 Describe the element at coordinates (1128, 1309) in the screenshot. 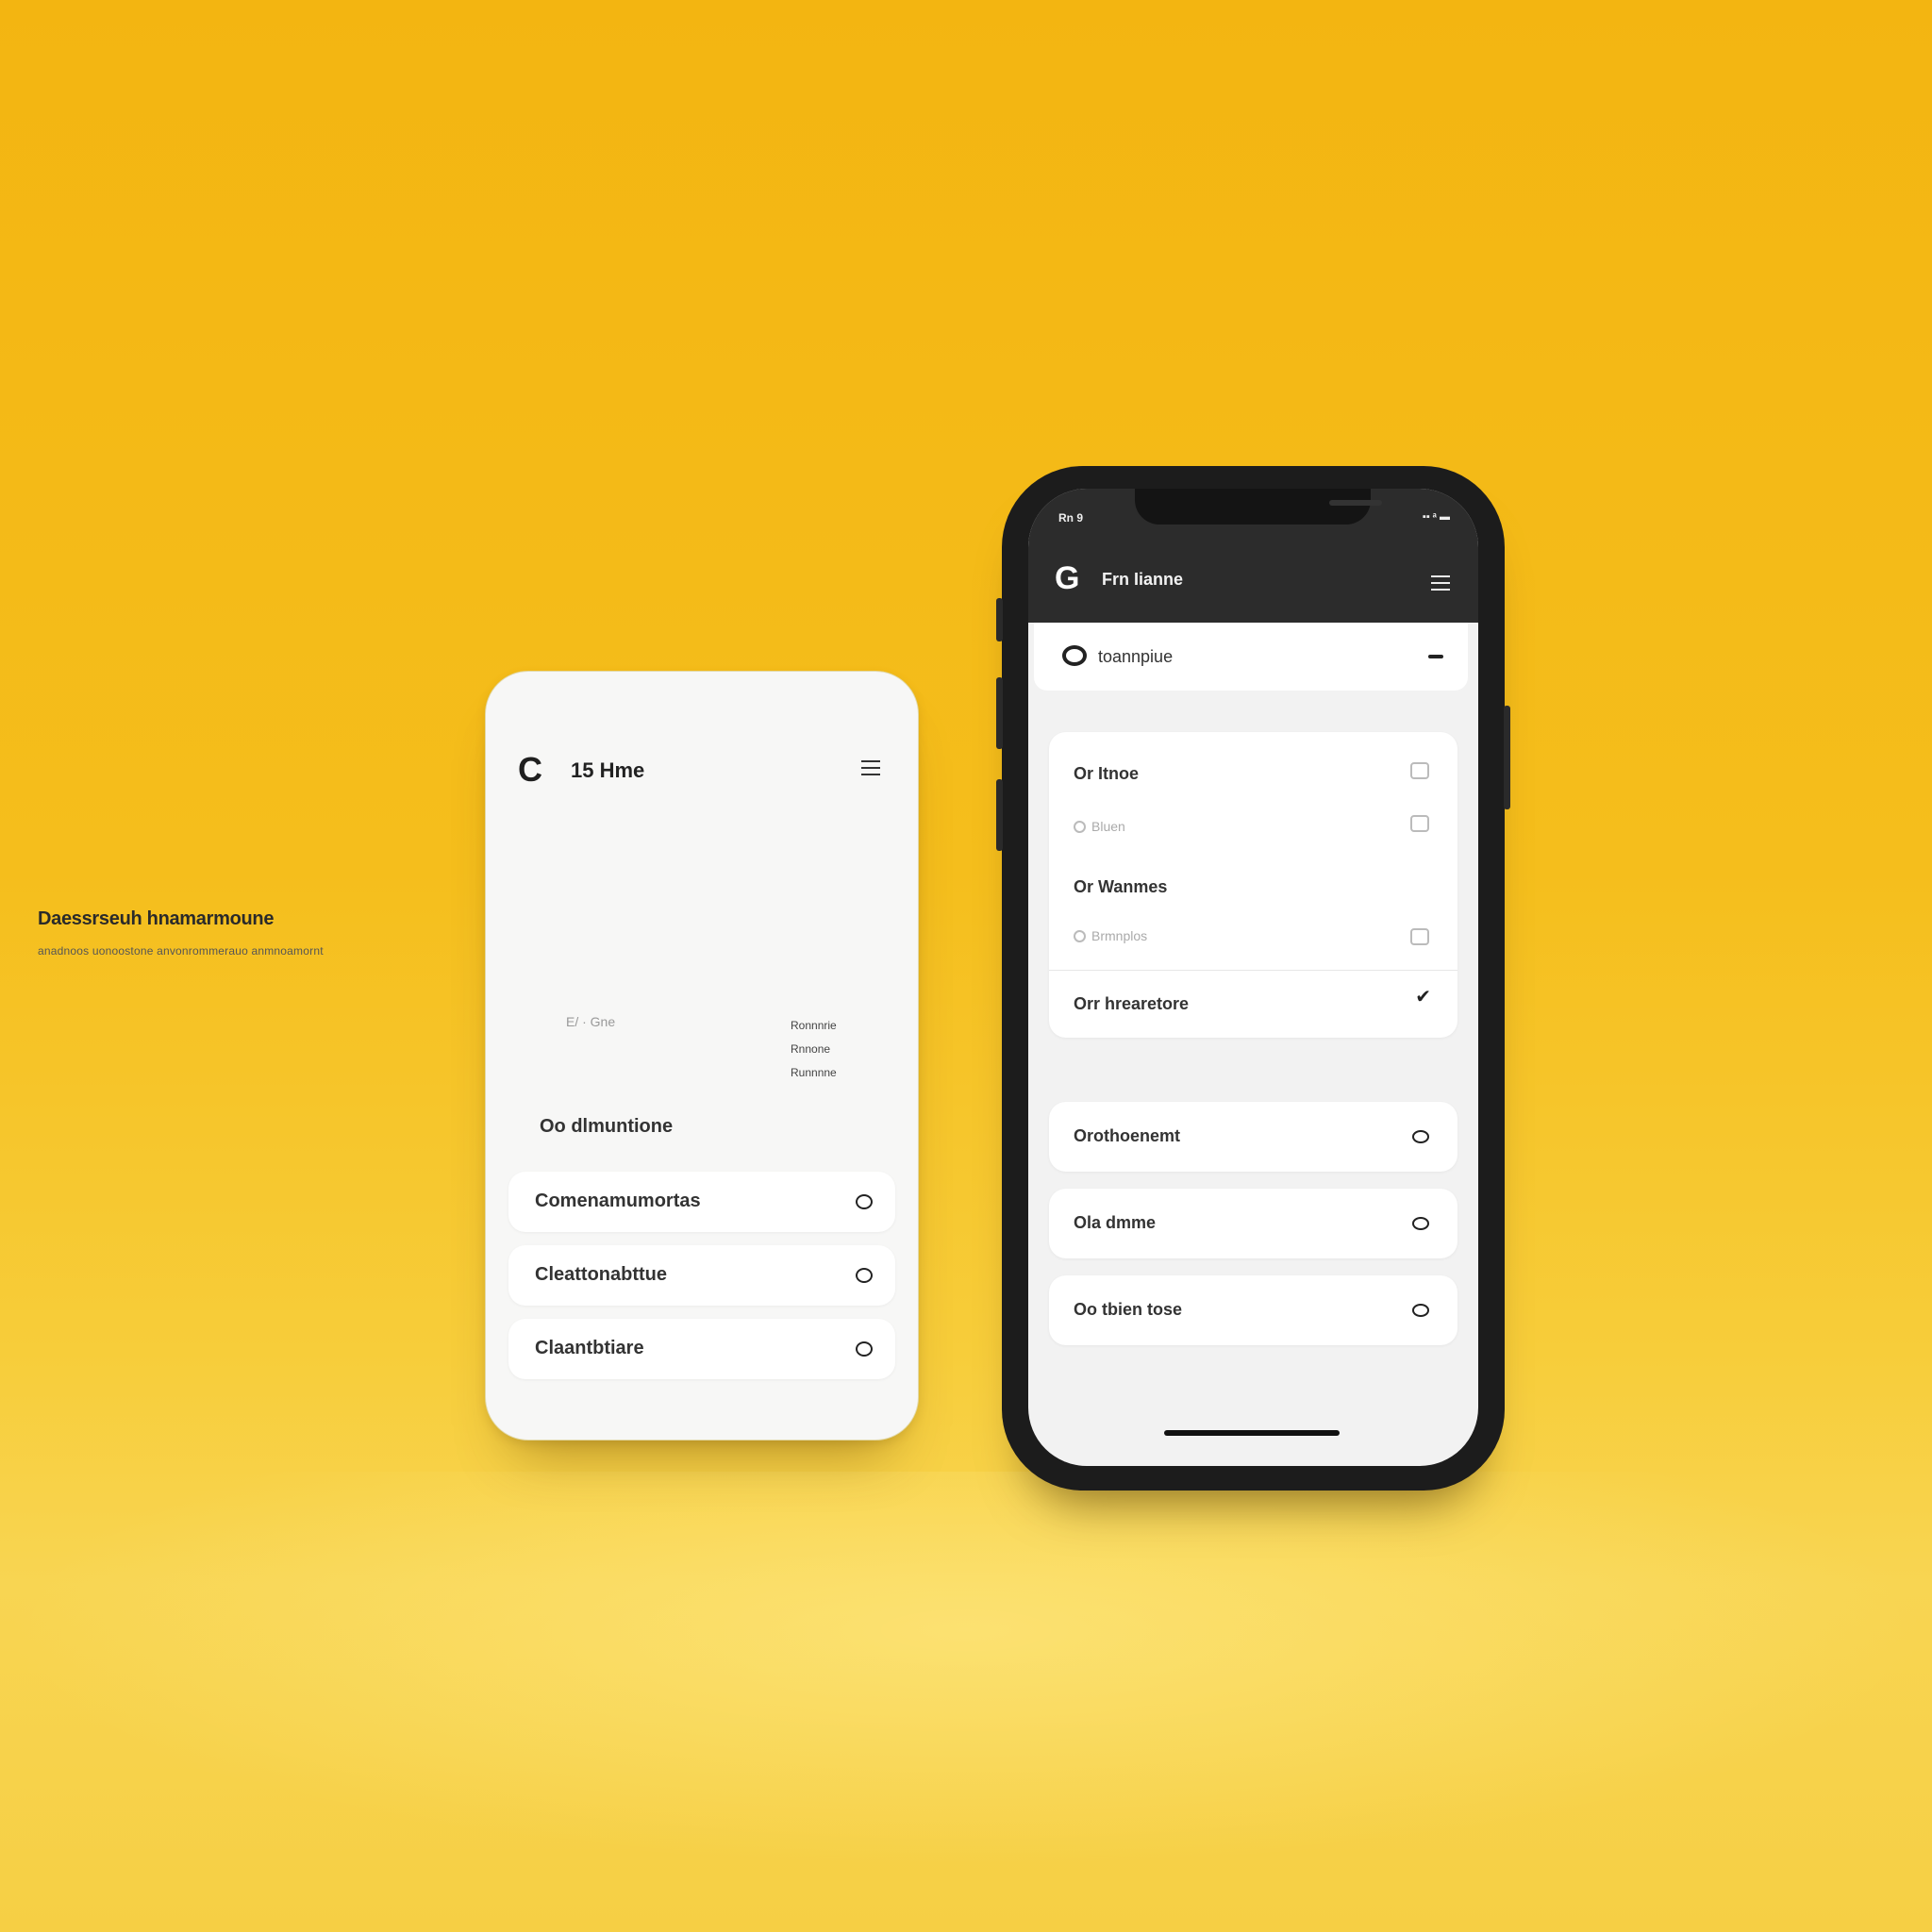

I see `phone-list-item-label: Oo tbien tose` at that location.